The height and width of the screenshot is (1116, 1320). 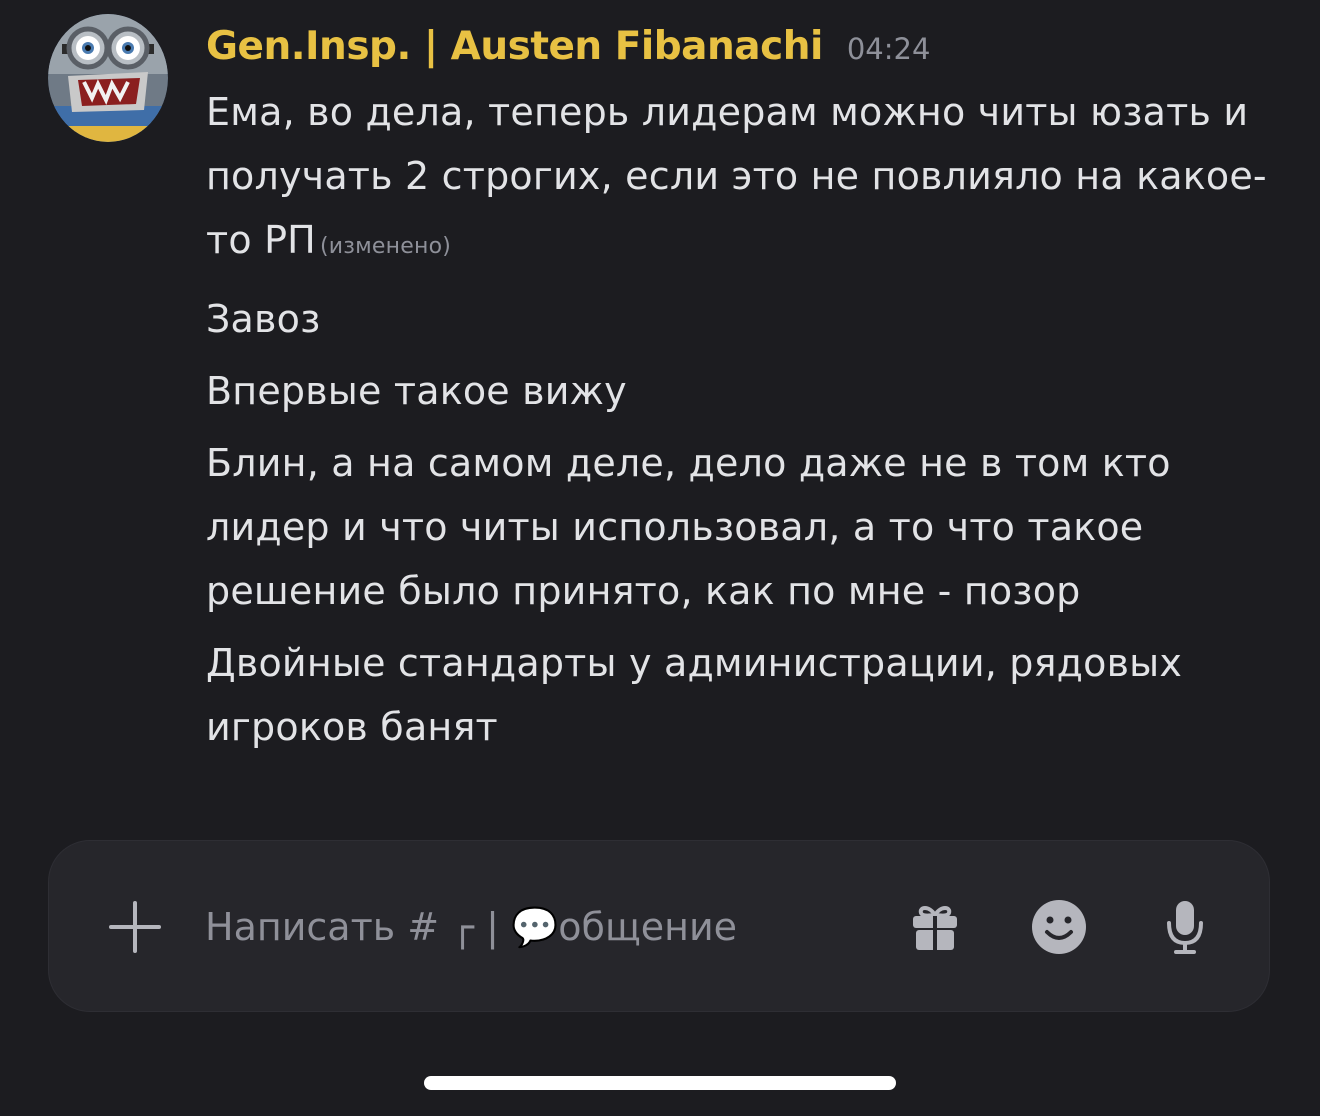 I want to click on message-text: Впервые такое вижу, so click(x=416, y=391).